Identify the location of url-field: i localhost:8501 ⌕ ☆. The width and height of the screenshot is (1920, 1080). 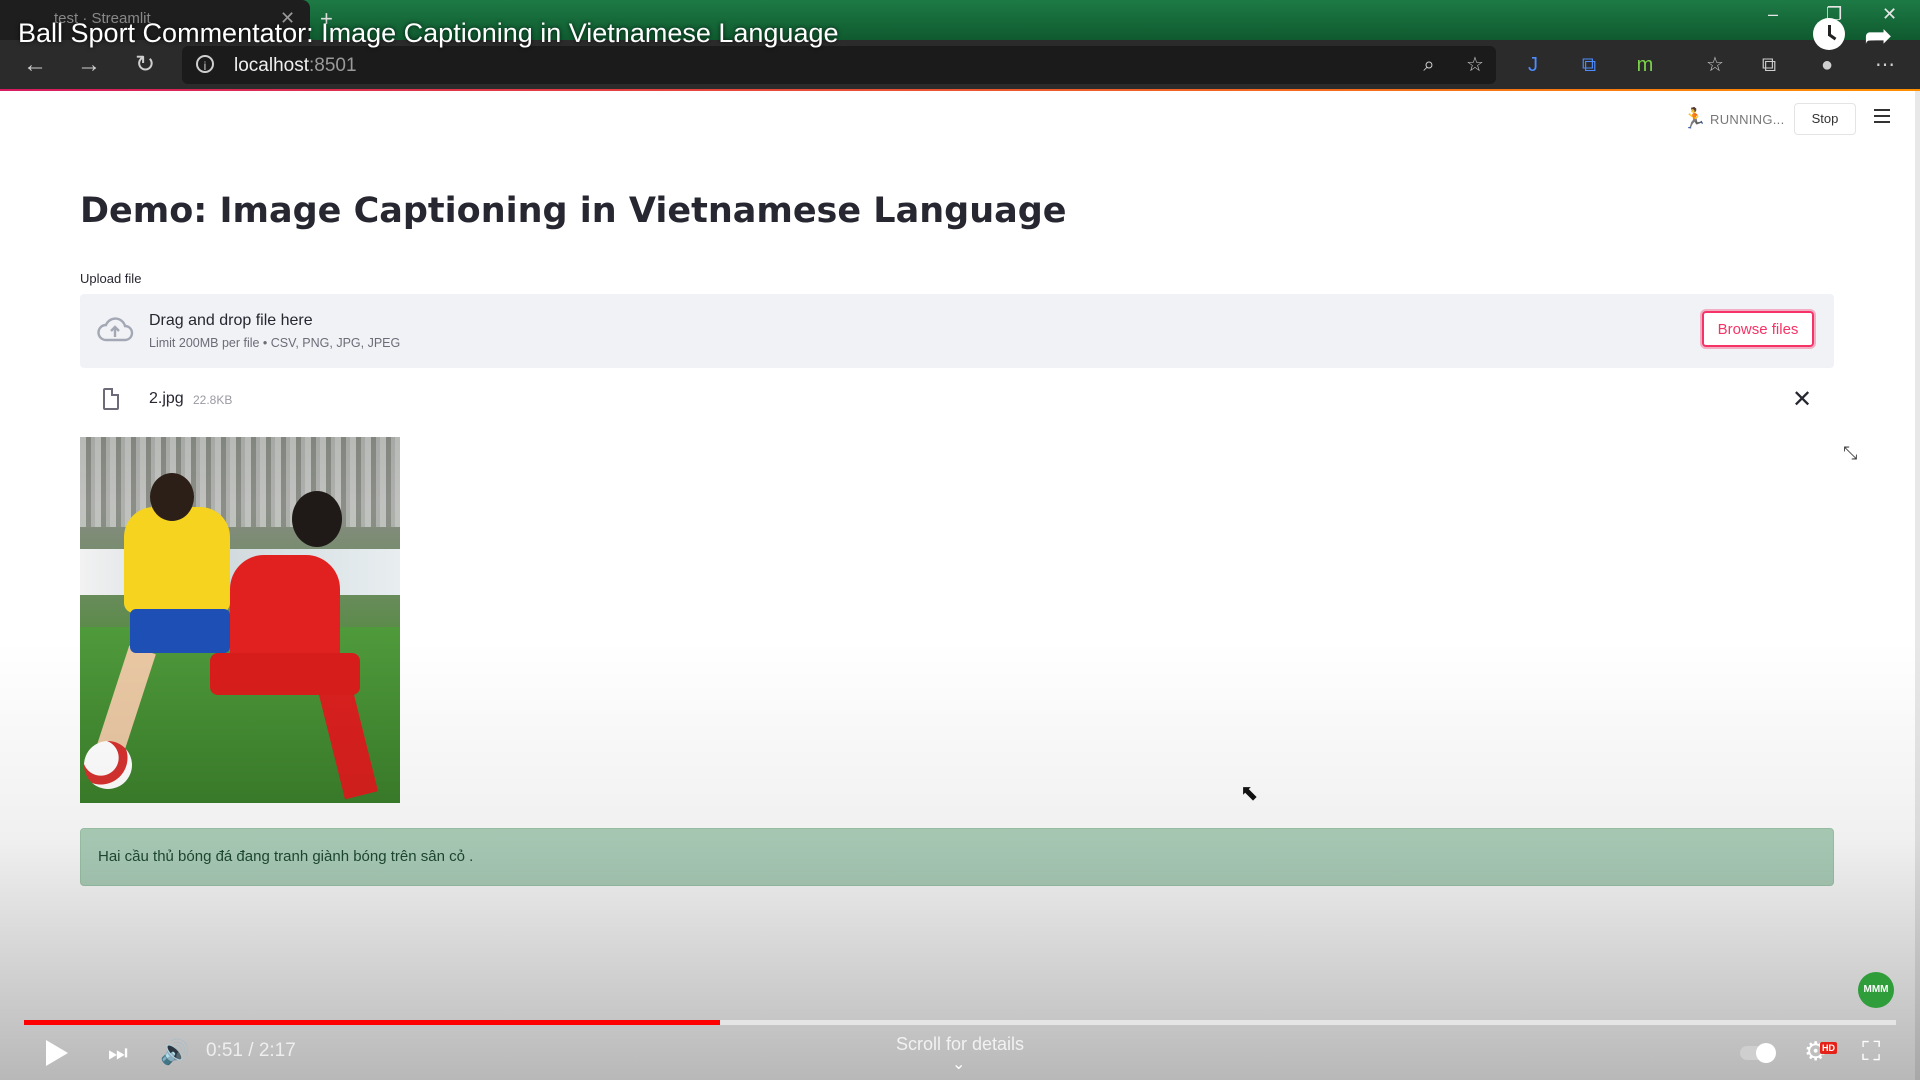
(839, 65).